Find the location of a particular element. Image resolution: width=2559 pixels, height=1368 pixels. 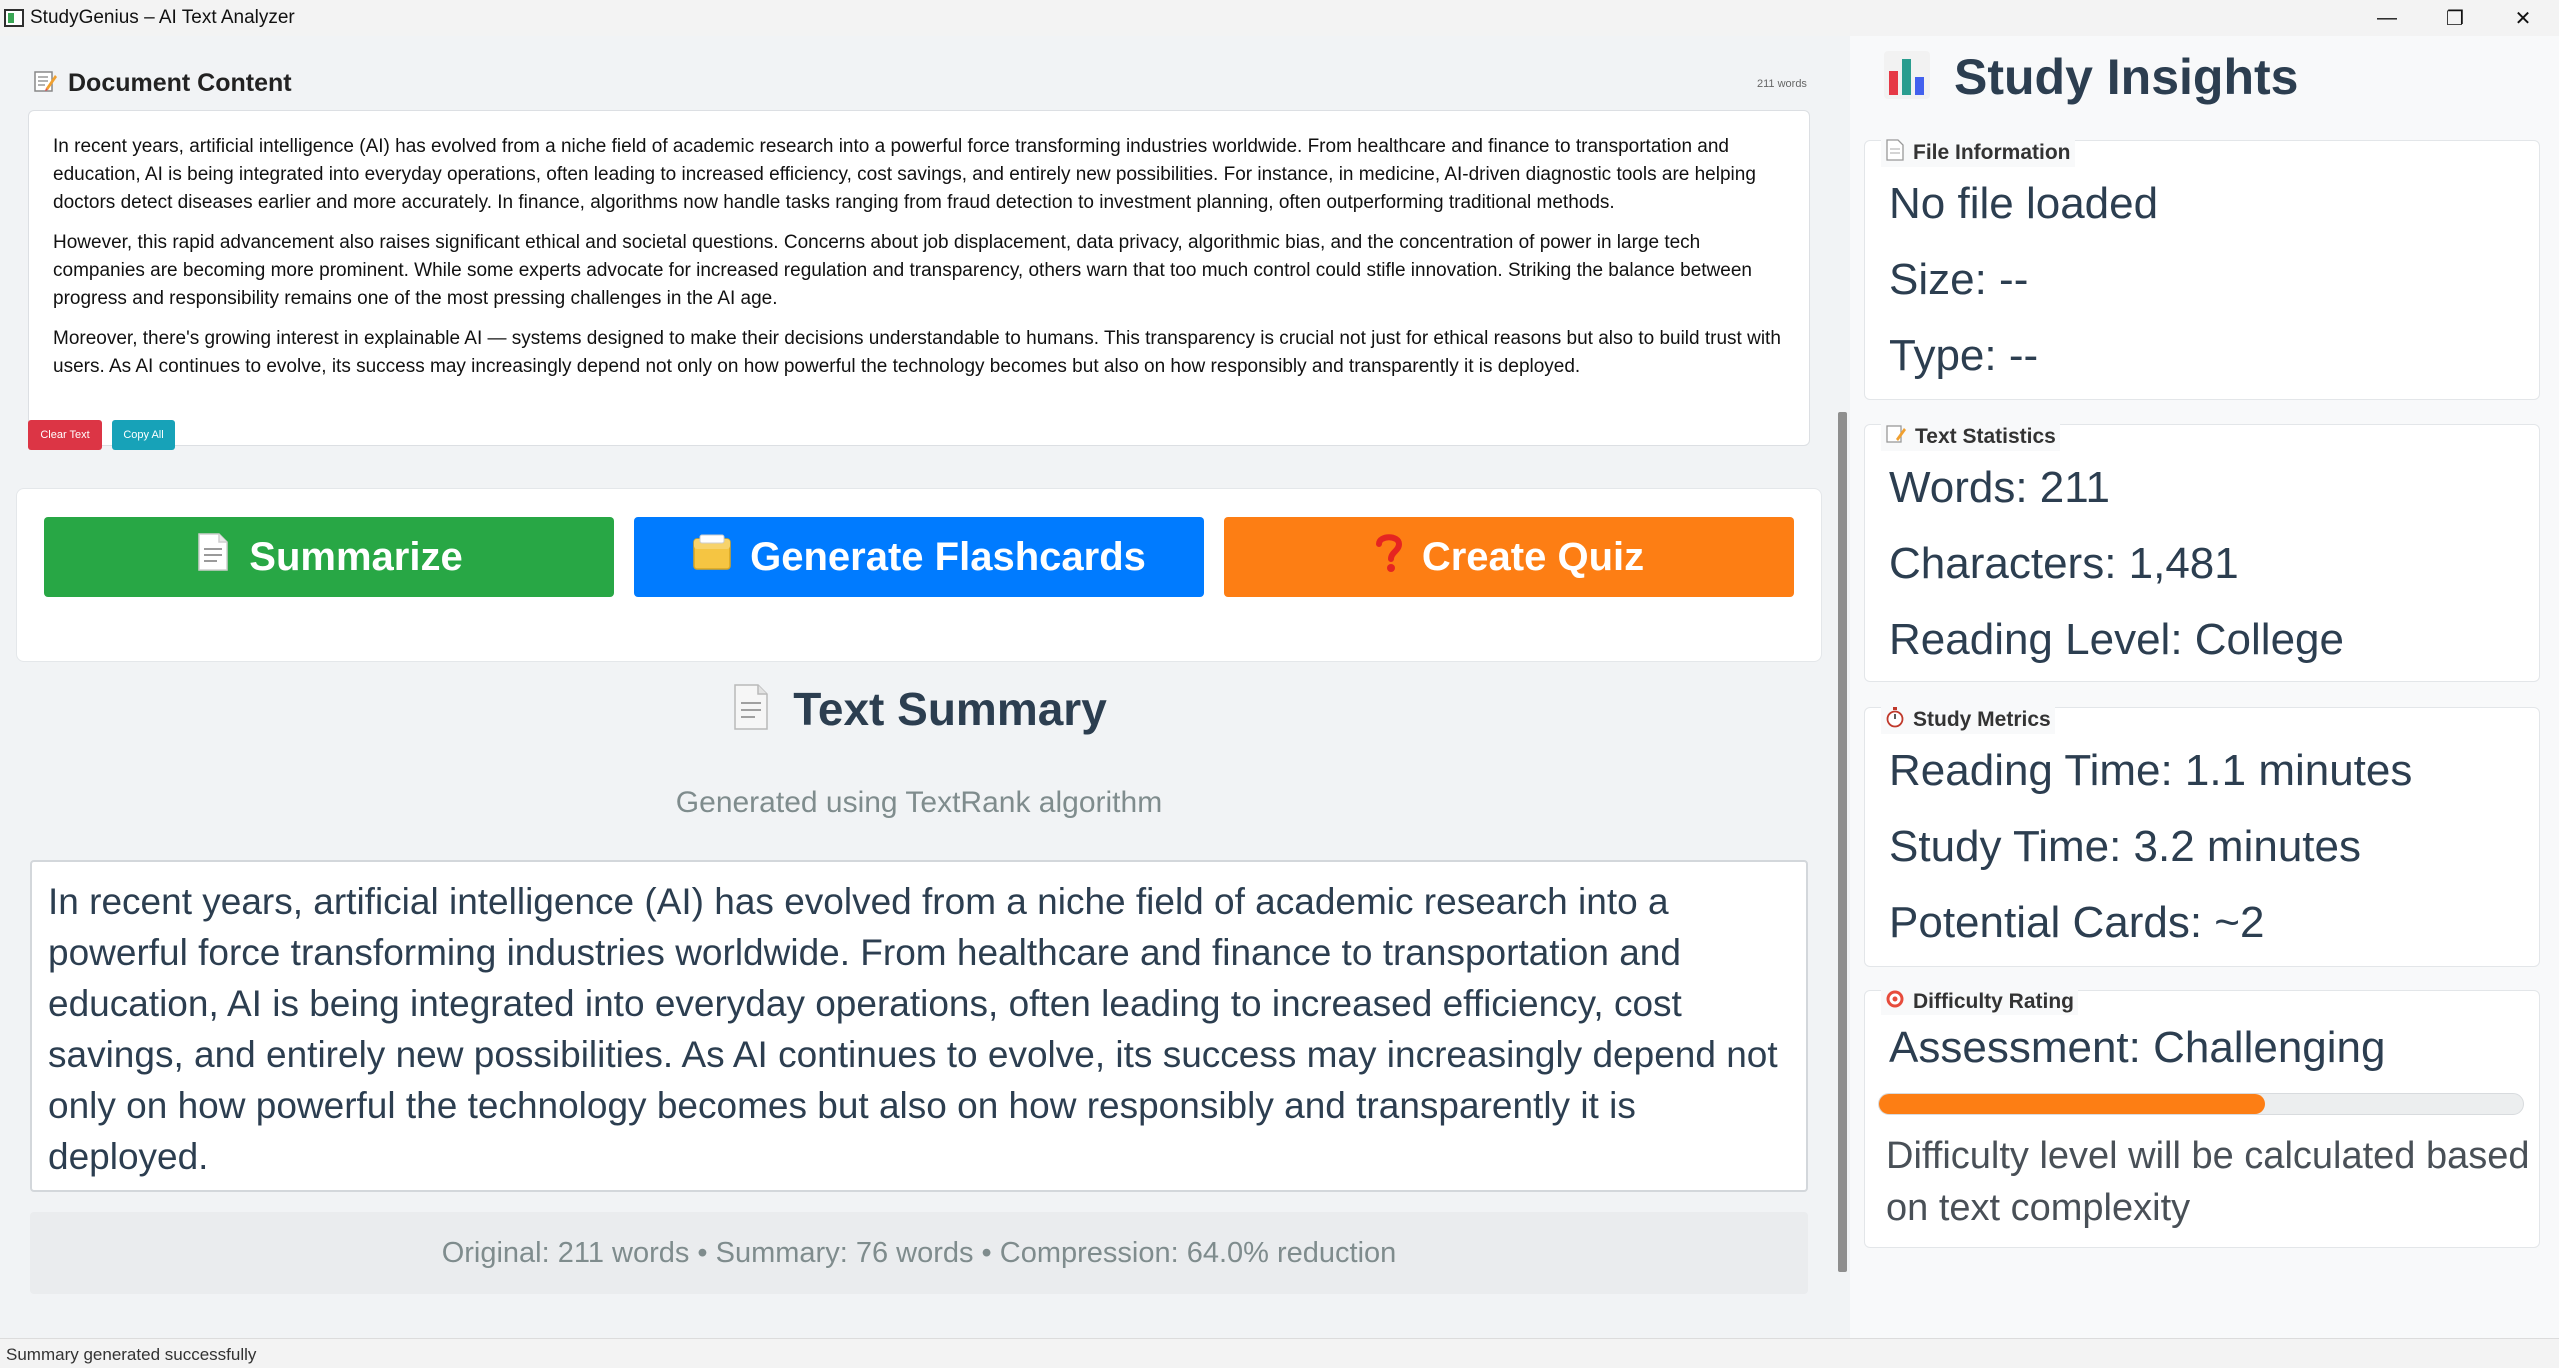

word-count-stat: Words: 211 is located at coordinates (1999, 487).